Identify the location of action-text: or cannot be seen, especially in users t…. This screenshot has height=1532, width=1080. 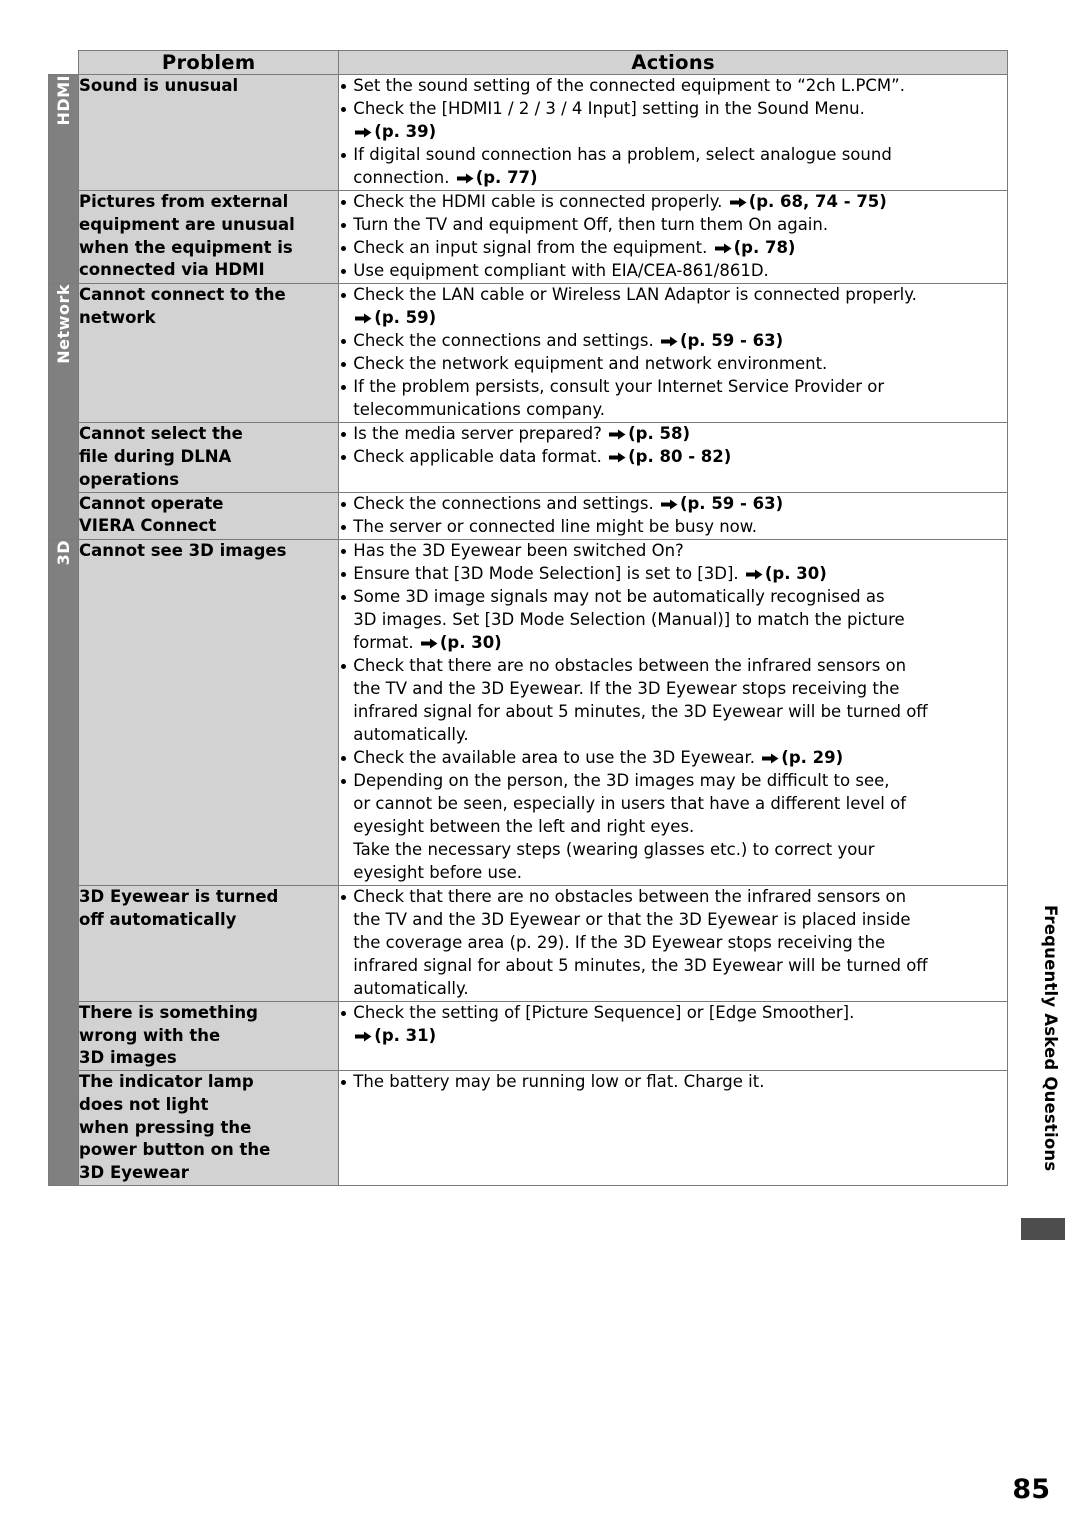
(630, 803).